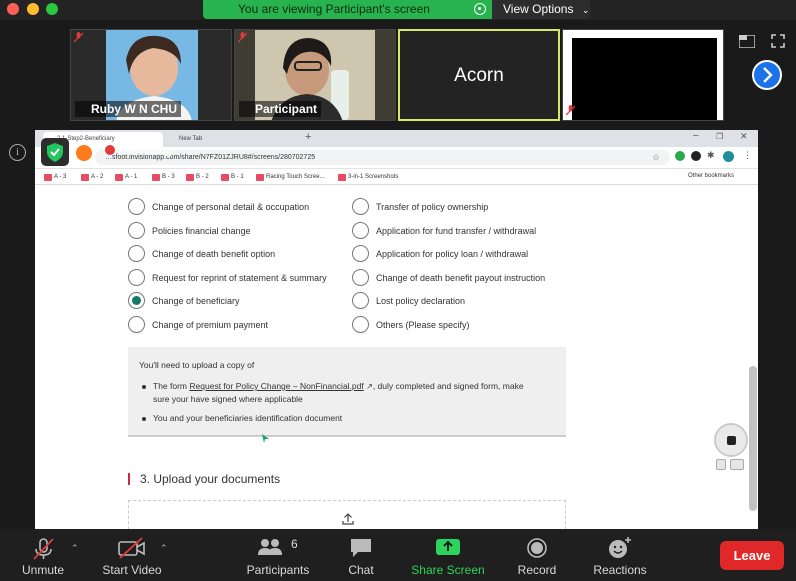 The image size is (796, 581). I want to click on security-badge, so click(55, 152).